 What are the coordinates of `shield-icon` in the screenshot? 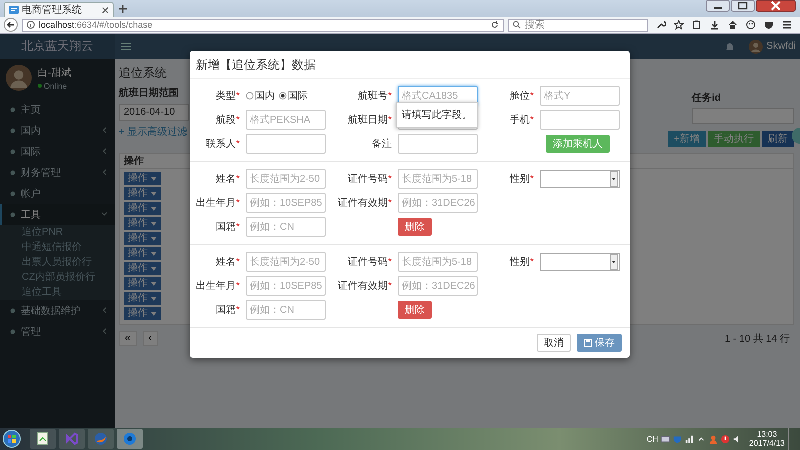 It's located at (769, 25).